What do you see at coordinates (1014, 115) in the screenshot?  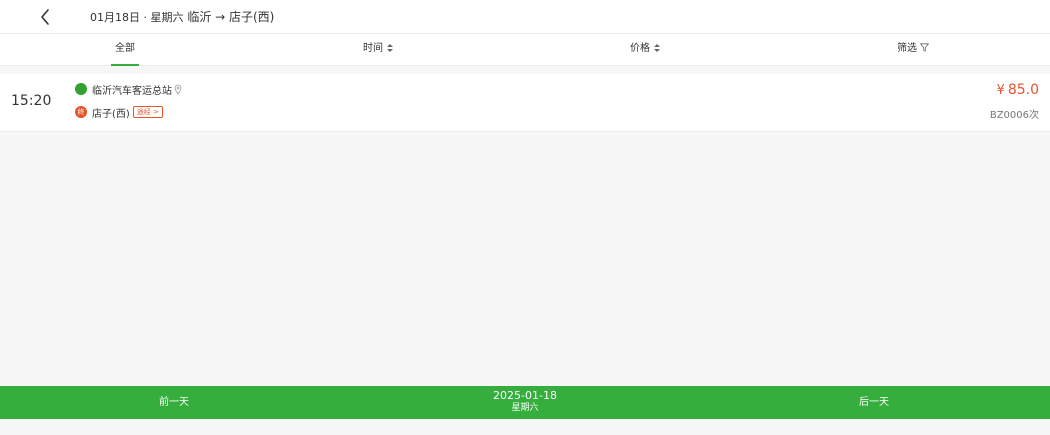 I see `bus-number: BZ0006次` at bounding box center [1014, 115].